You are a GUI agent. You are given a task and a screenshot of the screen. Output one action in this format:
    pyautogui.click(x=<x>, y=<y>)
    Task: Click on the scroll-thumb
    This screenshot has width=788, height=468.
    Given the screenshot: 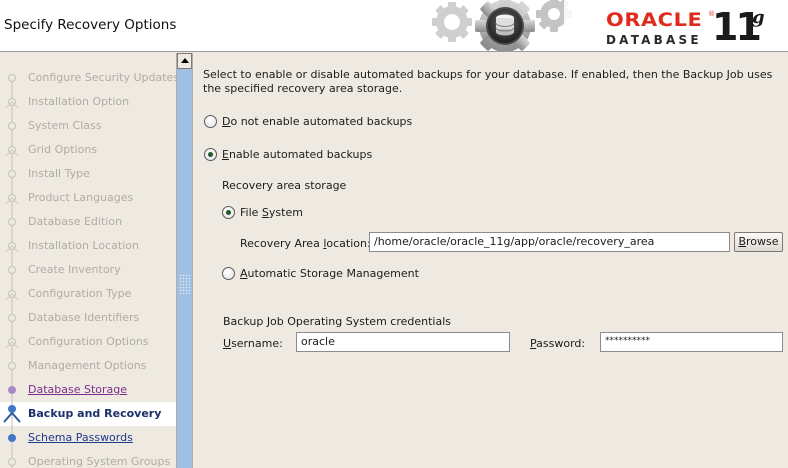 What is the action you would take?
    pyautogui.click(x=184, y=268)
    